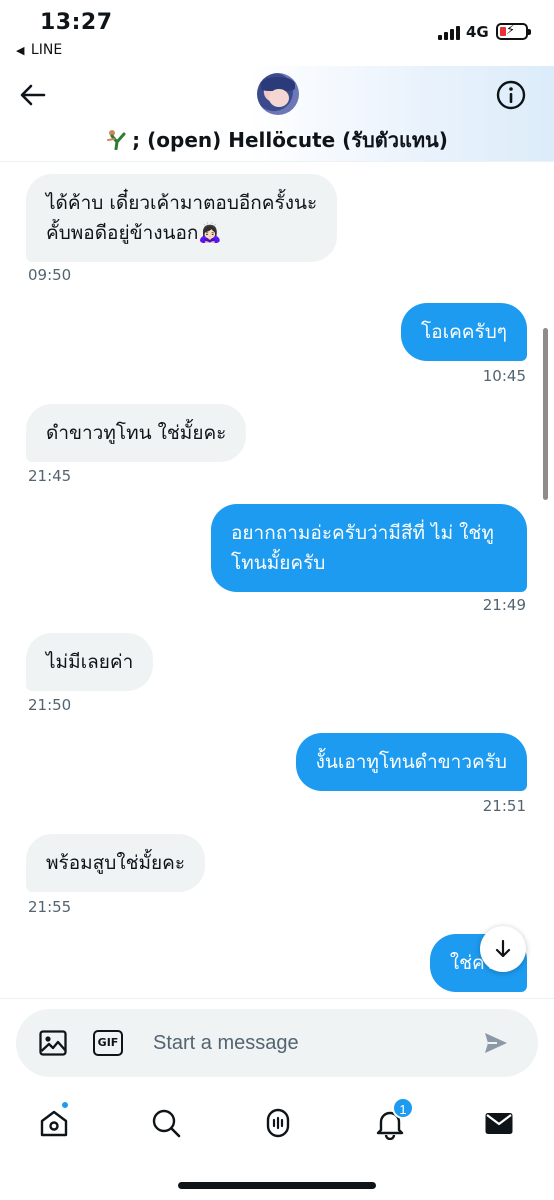 Image resolution: width=554 pixels, height=1200 pixels. What do you see at coordinates (116, 140) in the screenshot?
I see `gymnast-emoji-icon` at bounding box center [116, 140].